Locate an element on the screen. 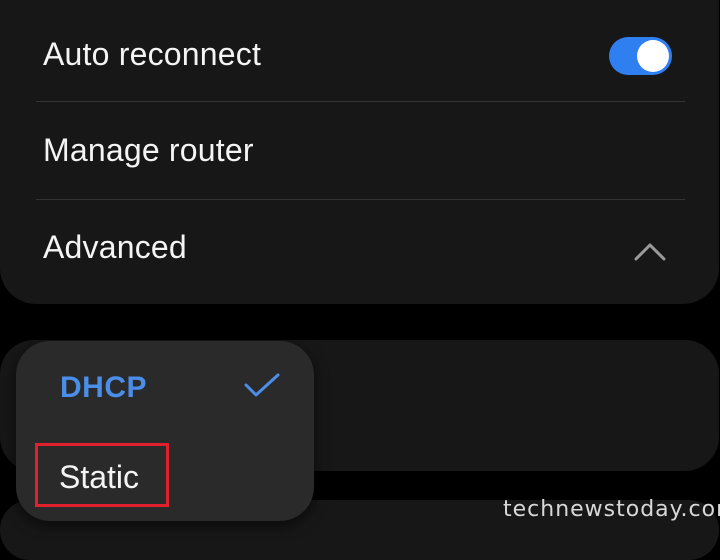  chevron-up-icon is located at coordinates (650, 251).